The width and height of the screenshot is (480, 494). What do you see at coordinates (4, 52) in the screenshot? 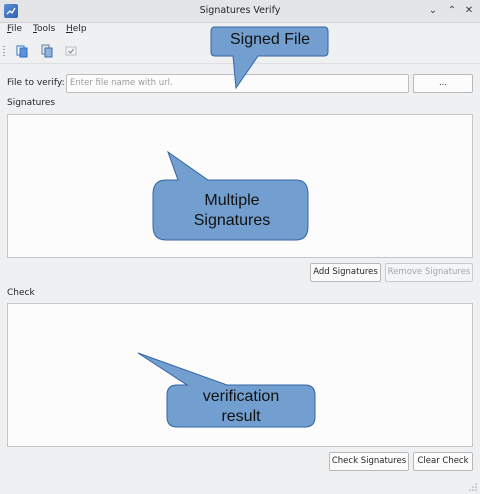
I see `toolbar-grip` at bounding box center [4, 52].